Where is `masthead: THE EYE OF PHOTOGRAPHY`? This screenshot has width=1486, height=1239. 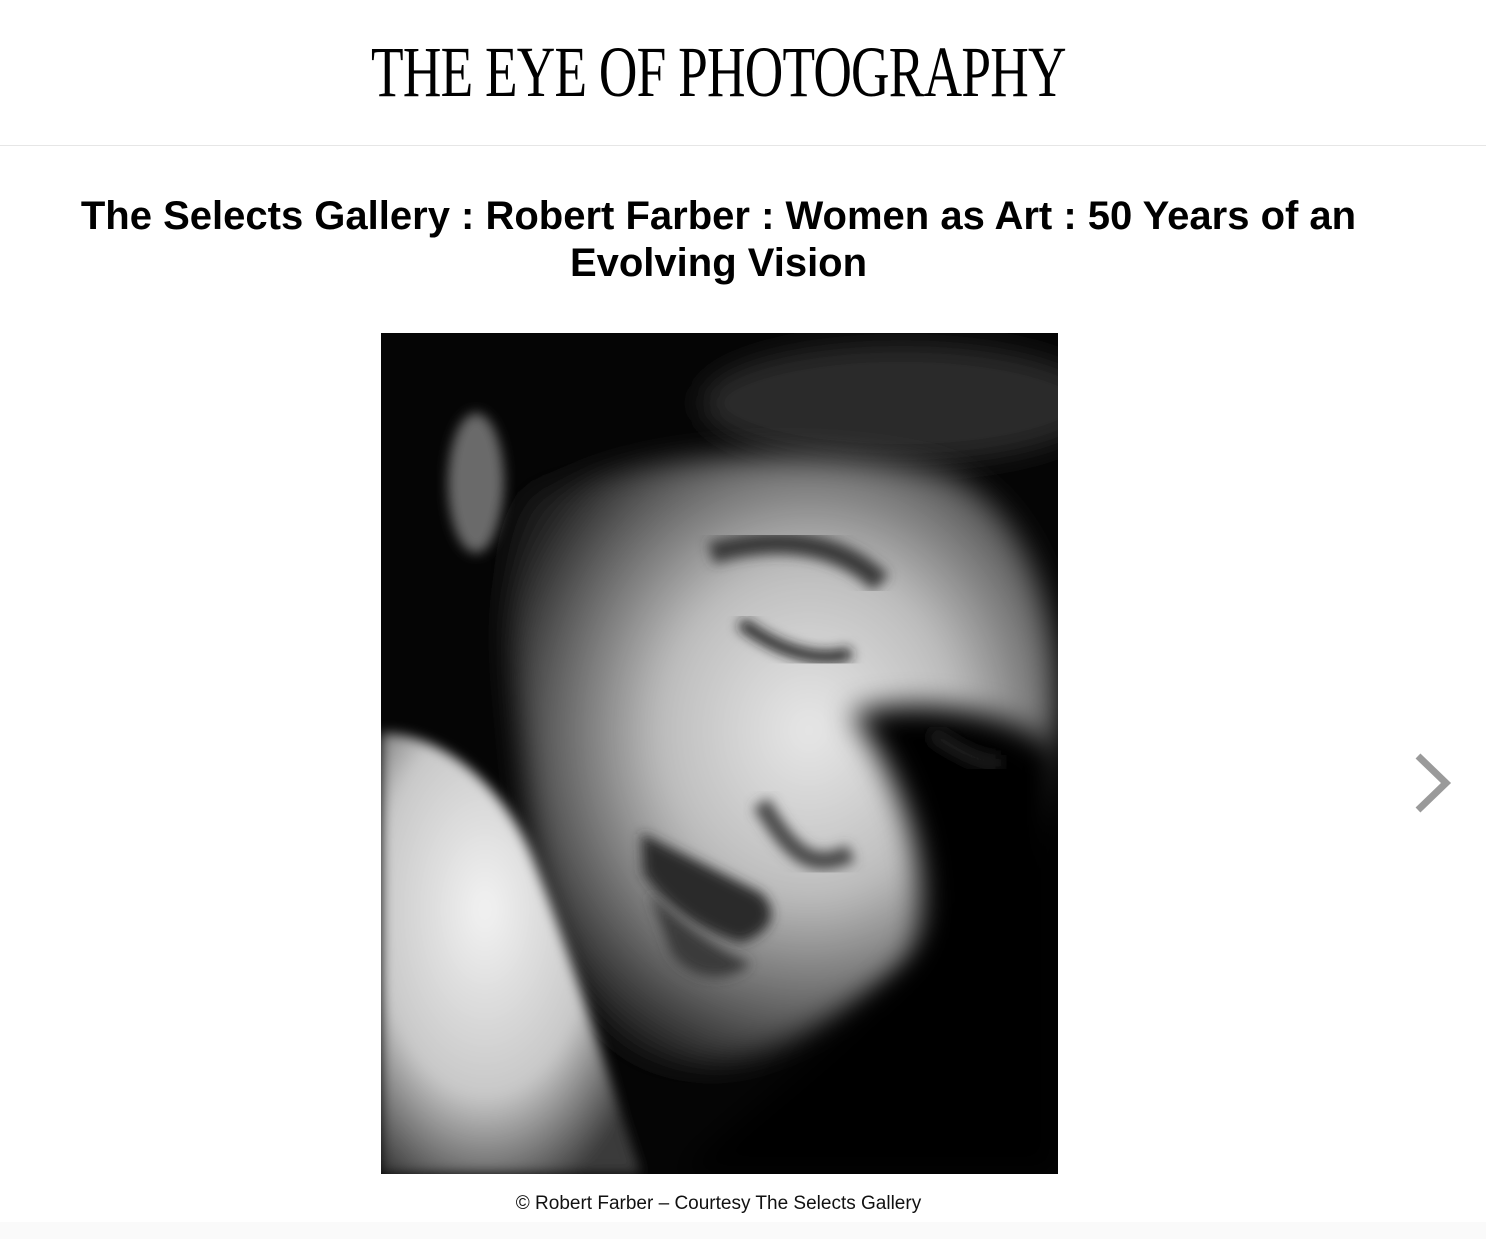 masthead: THE EYE OF PHOTOGRAPHY is located at coordinates (743, 73).